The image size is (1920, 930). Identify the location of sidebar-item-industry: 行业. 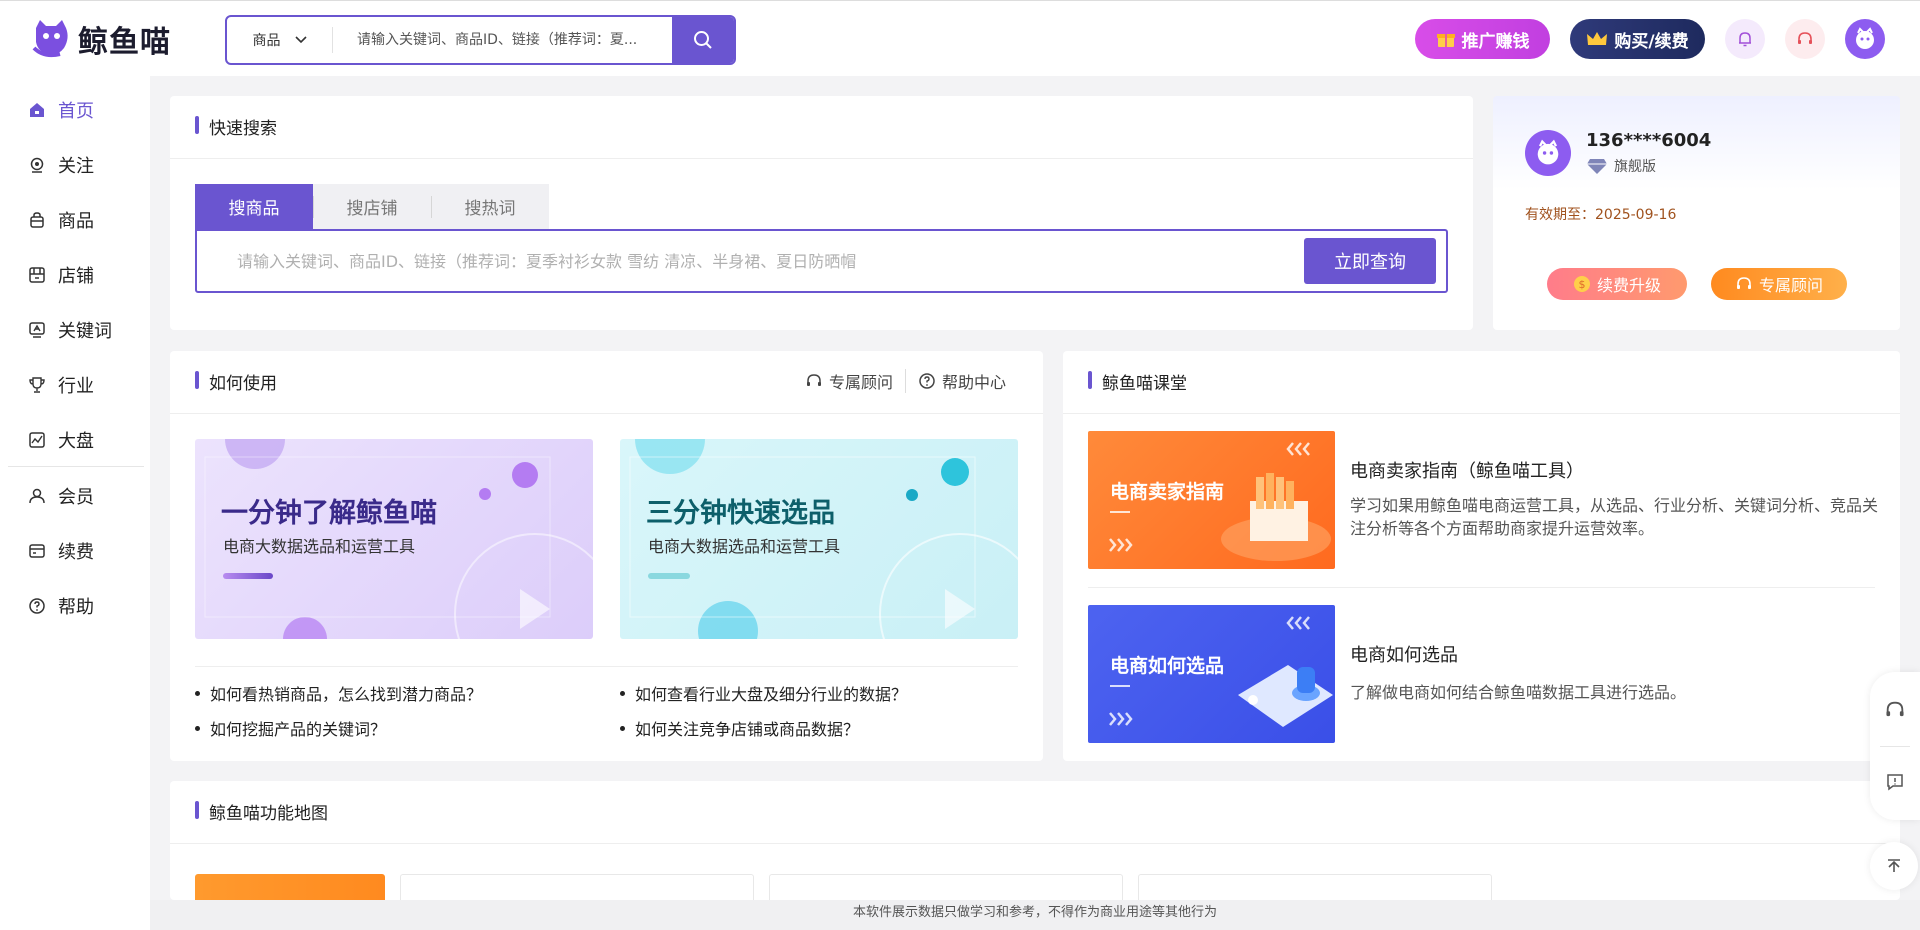
(75, 385).